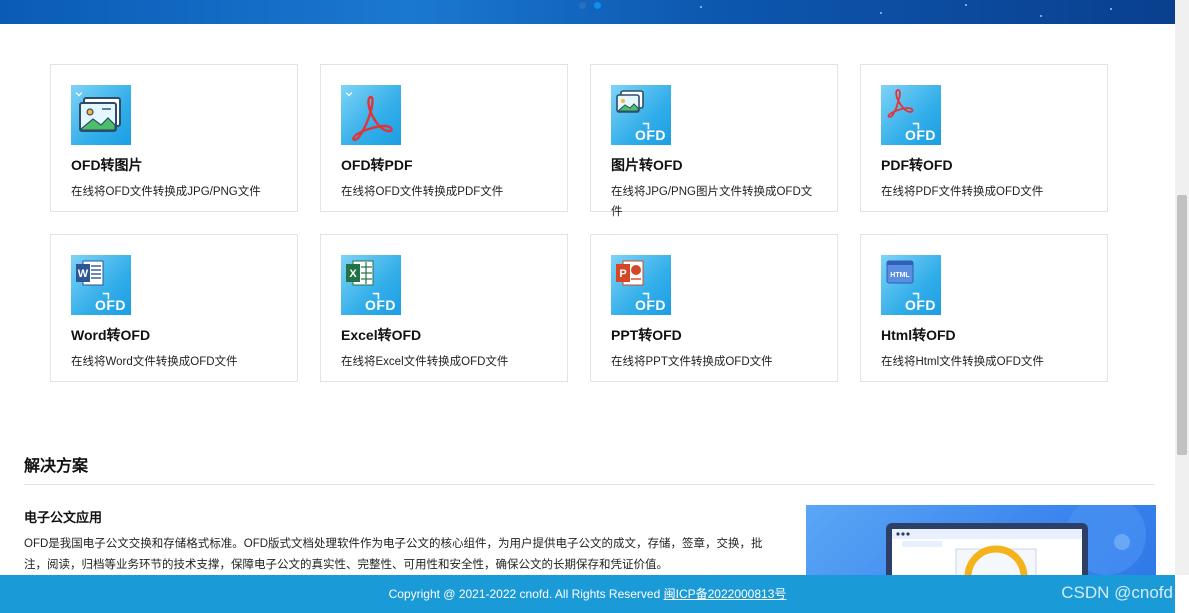 This screenshot has width=1189, height=613. Describe the element at coordinates (646, 335) in the screenshot. I see `card-title: PPT转OFD` at that location.